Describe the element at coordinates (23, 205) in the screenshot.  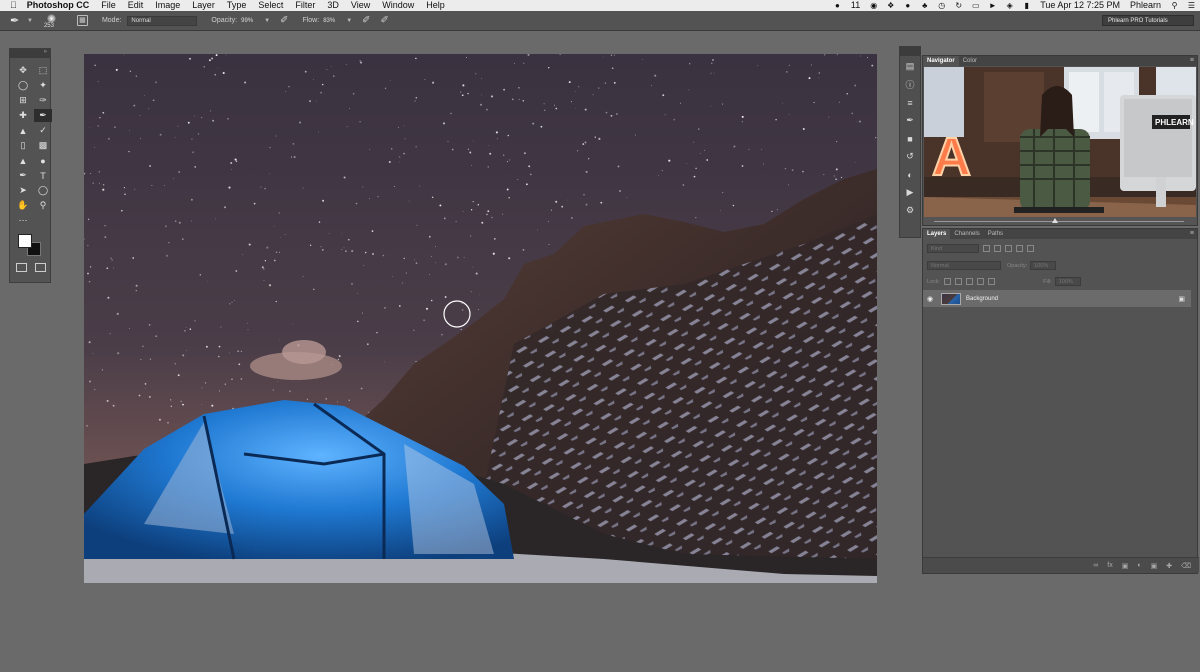
I see `hand-tool-icon: ✋` at that location.